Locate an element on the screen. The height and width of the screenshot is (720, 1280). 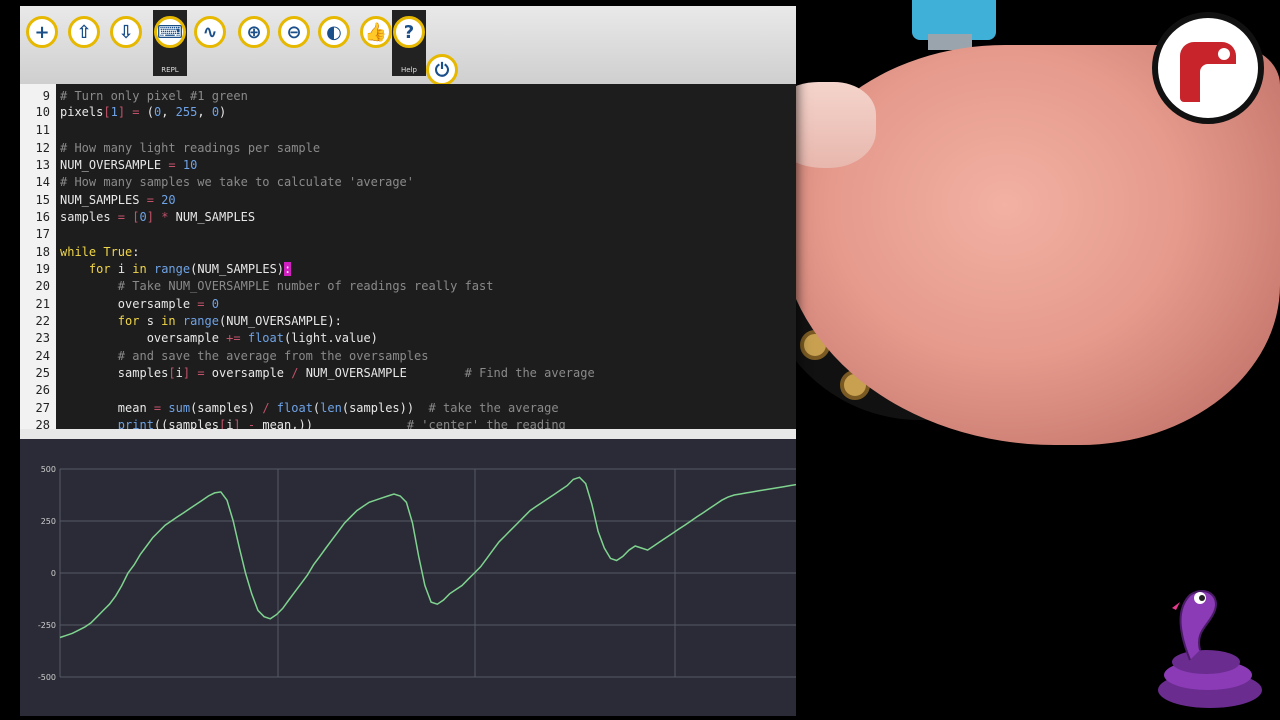
series-line is located at coordinates (427, 557).